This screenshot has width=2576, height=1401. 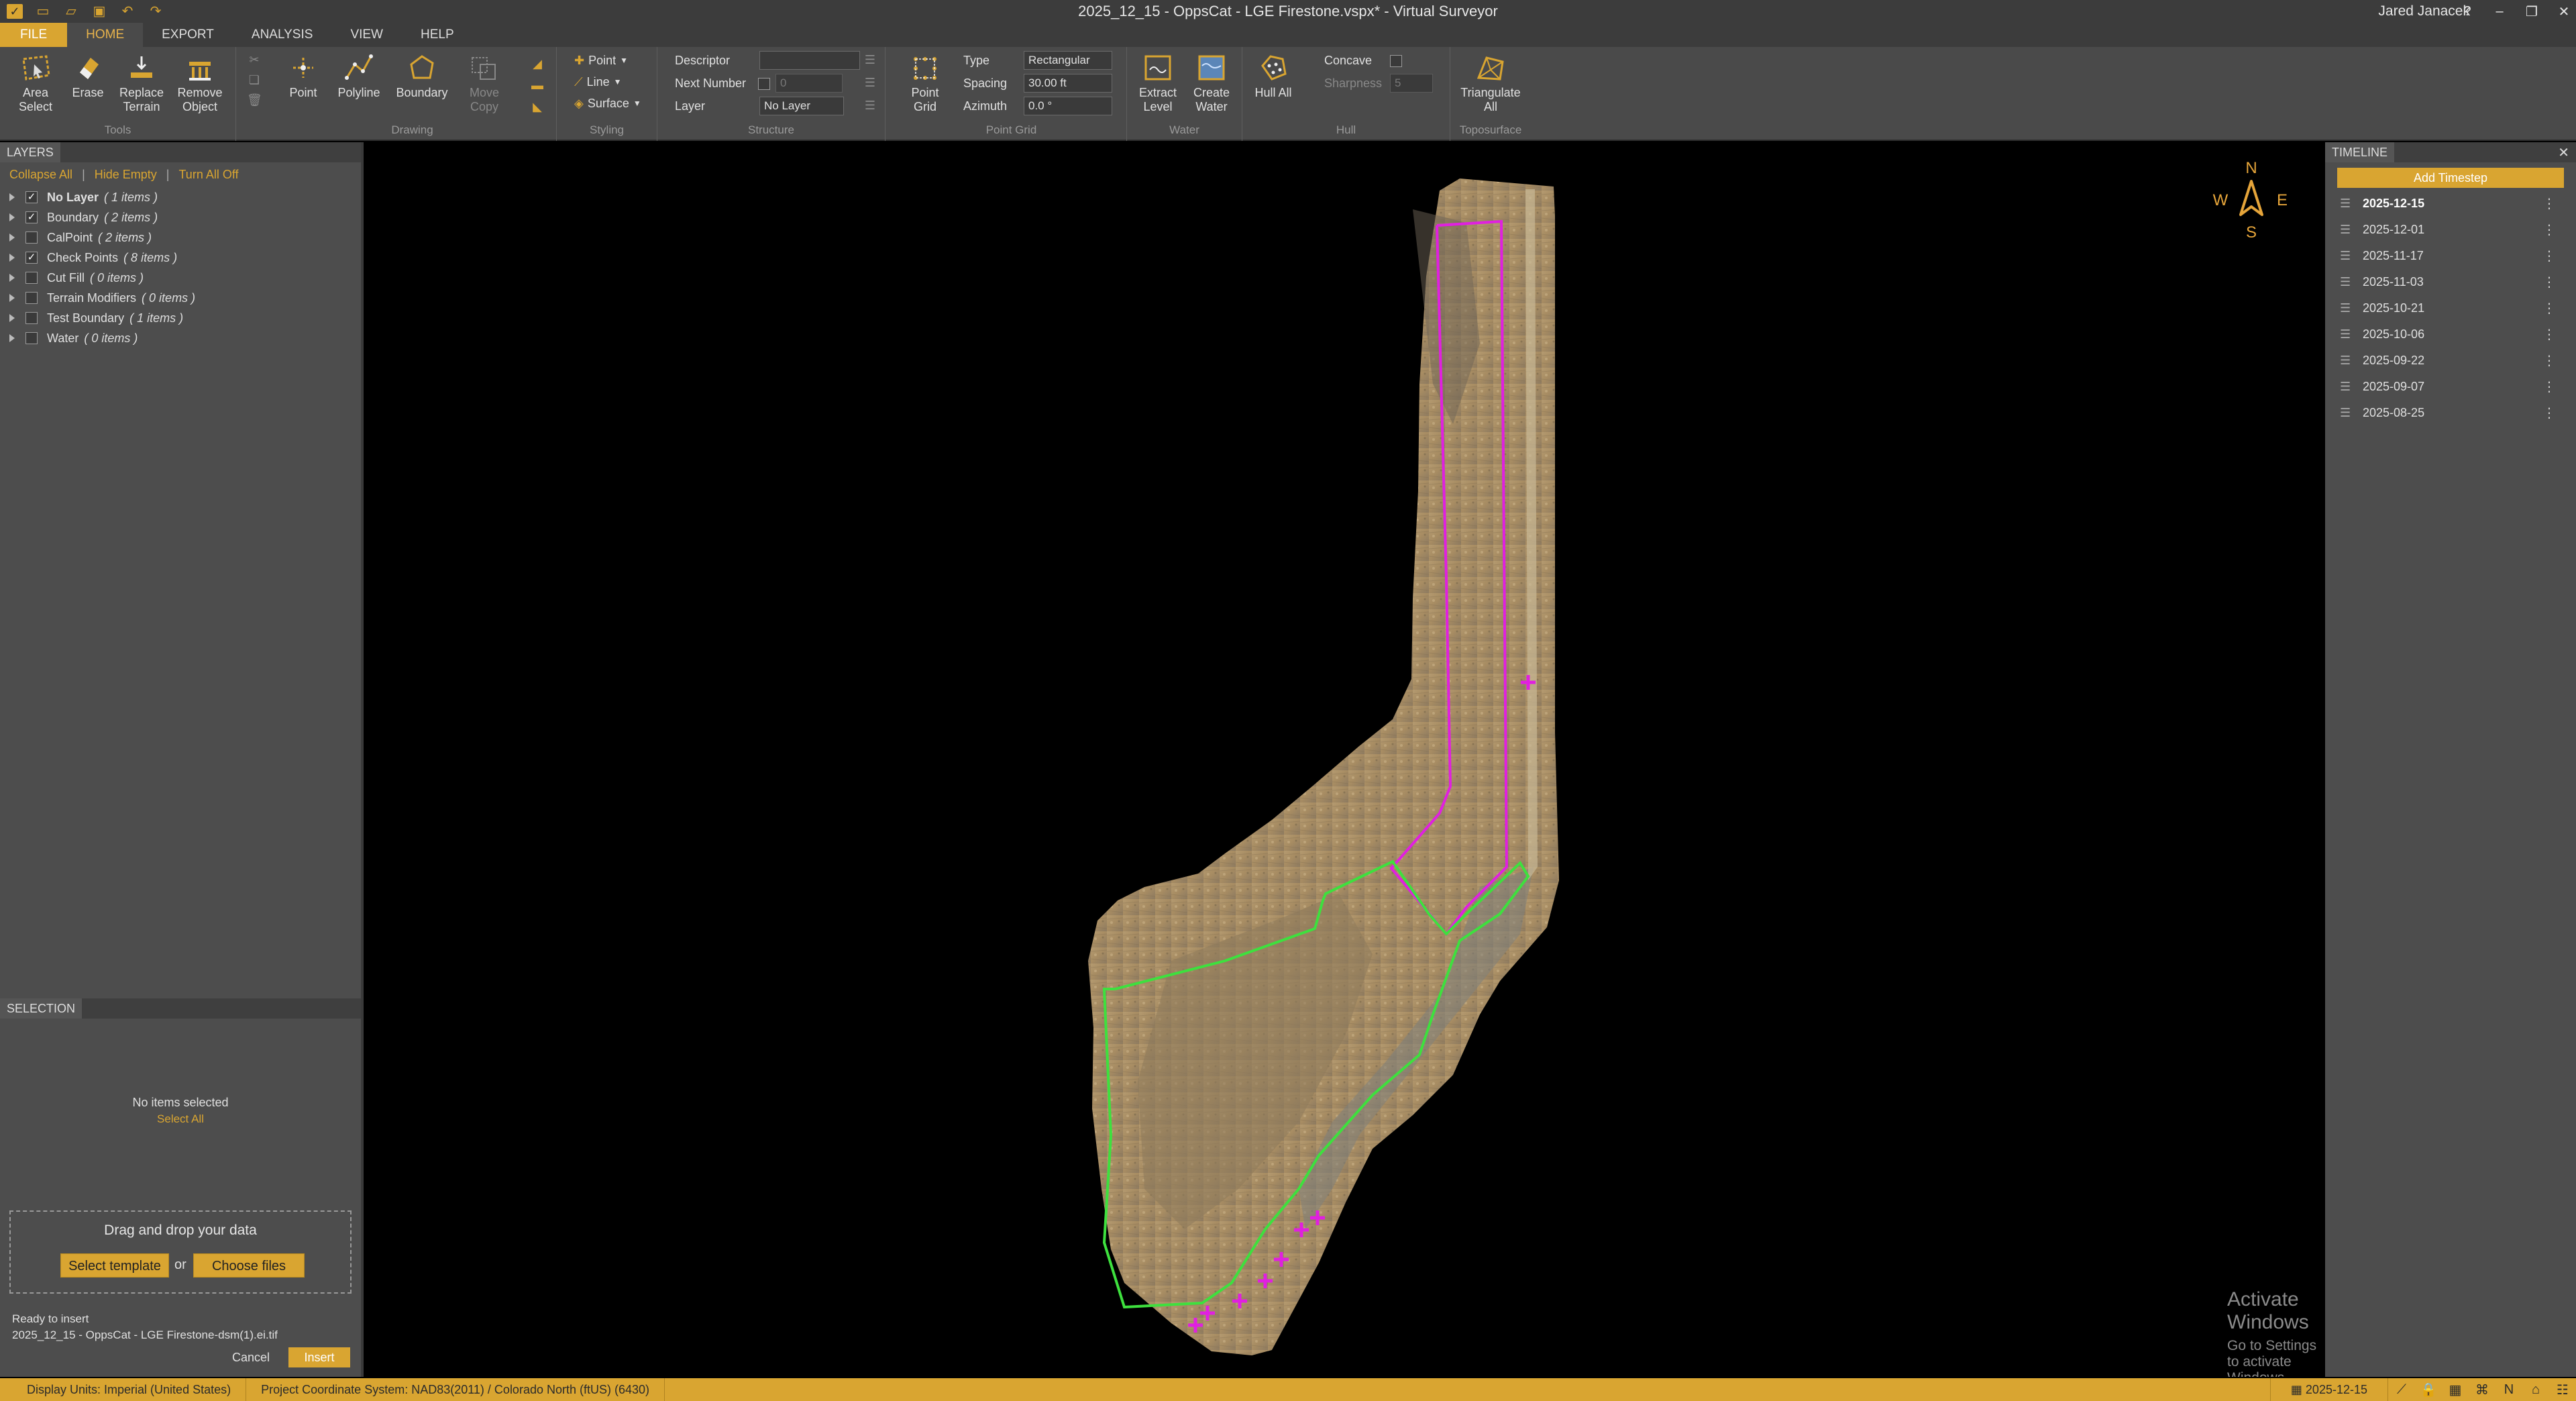 I want to click on layer-row-water: Water ( 0 items ), so click(x=180, y=338).